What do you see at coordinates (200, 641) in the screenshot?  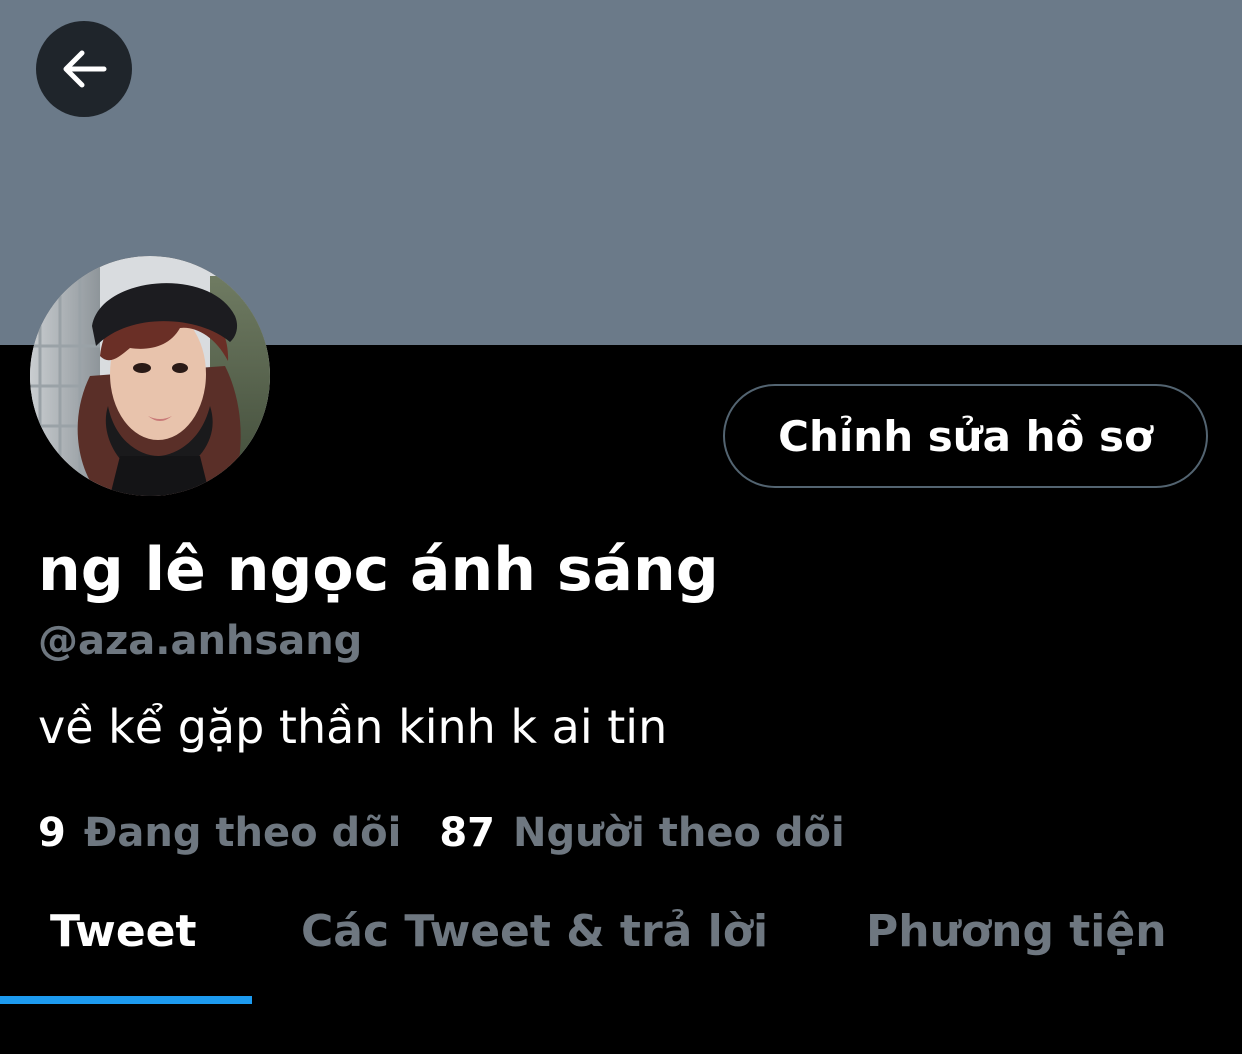 I see `username-handle: @aza.anhsang` at bounding box center [200, 641].